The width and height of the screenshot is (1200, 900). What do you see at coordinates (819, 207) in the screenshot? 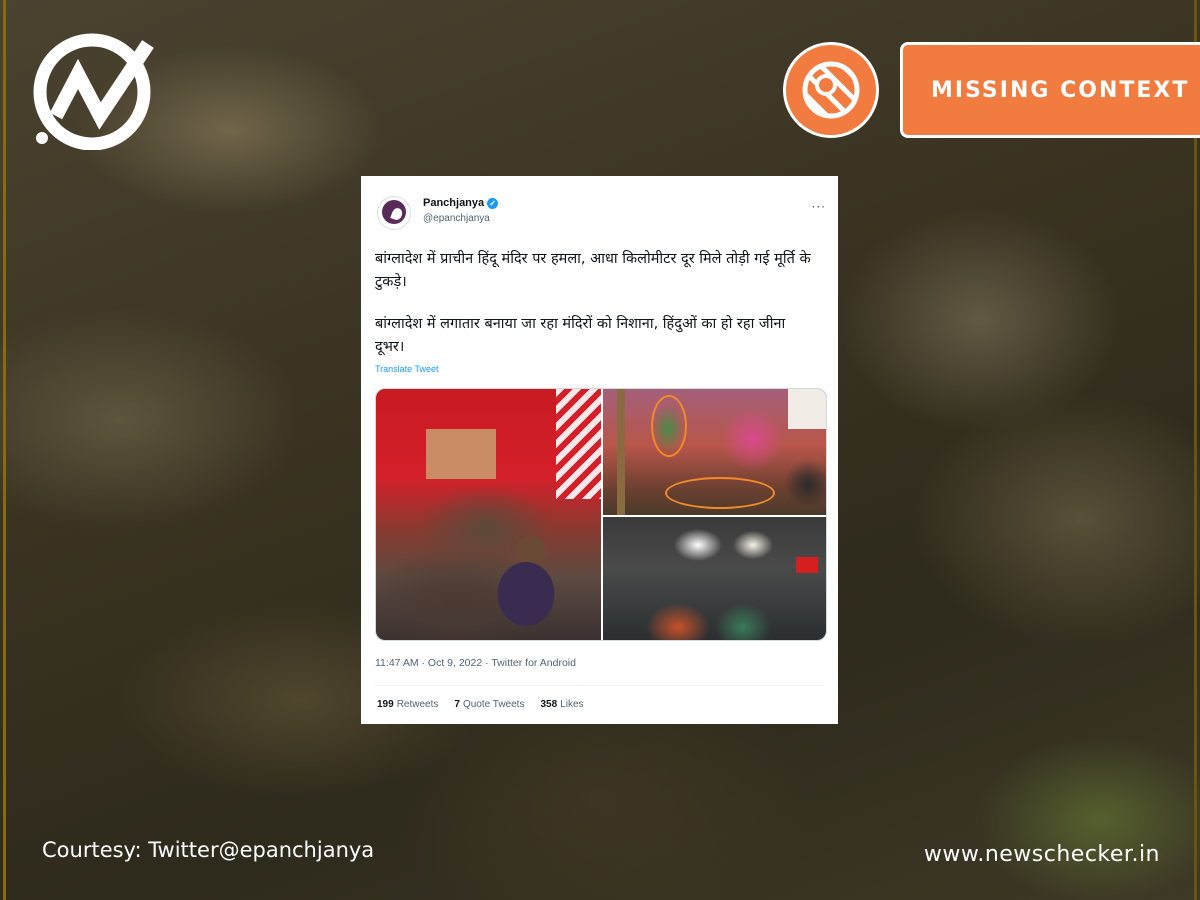
I see `more-options-icon: ···` at bounding box center [819, 207].